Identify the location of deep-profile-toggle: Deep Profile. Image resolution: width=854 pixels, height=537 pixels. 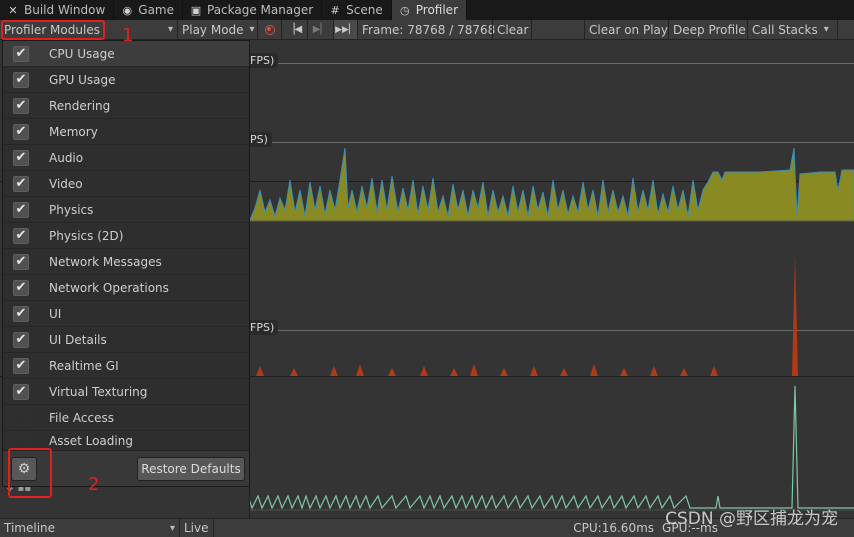
(708, 29).